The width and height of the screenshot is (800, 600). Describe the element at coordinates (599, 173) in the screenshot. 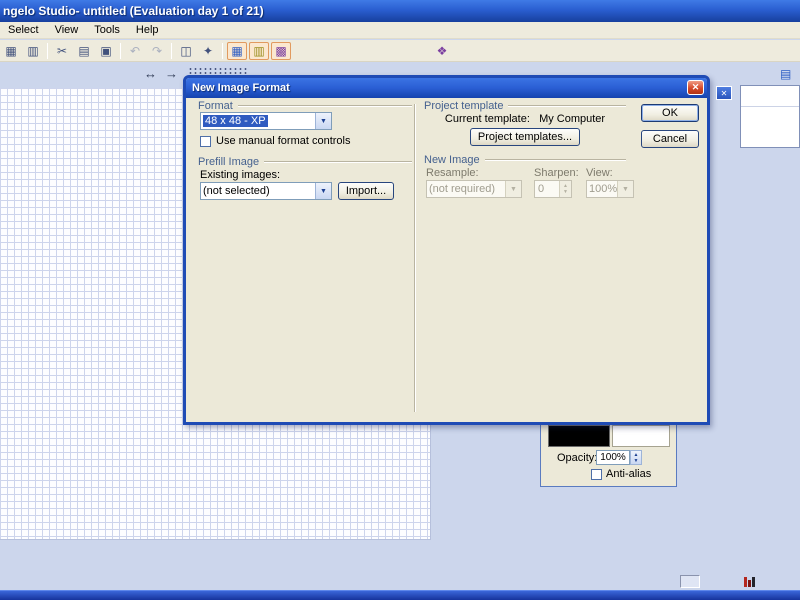

I see `view-label: View:` at that location.